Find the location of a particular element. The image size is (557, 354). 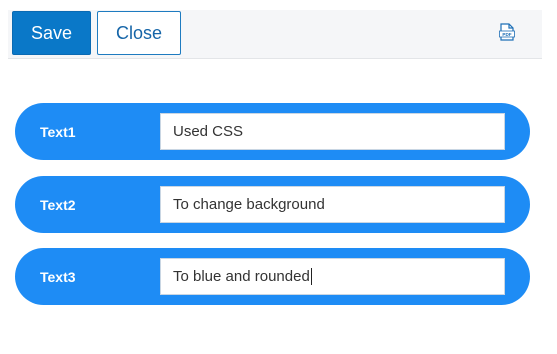

text2-value: To change background is located at coordinates (249, 204).